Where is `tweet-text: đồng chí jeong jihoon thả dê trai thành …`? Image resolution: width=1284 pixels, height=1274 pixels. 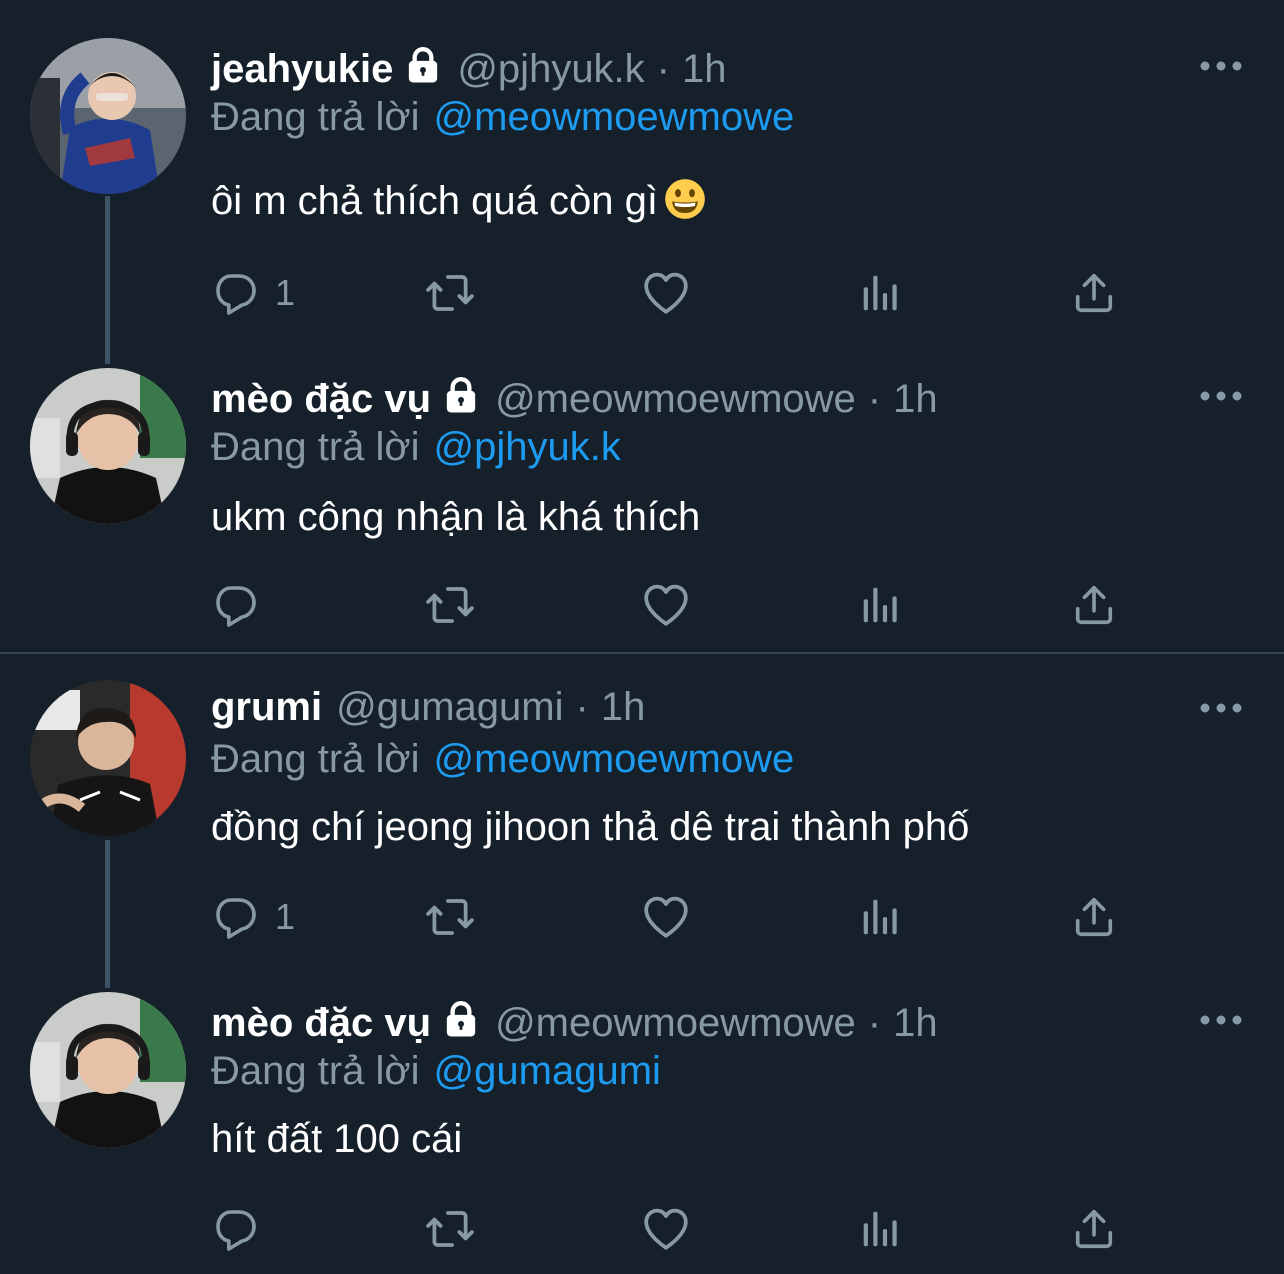 tweet-text: đồng chí jeong jihoon thả dê trai thành … is located at coordinates (590, 827).